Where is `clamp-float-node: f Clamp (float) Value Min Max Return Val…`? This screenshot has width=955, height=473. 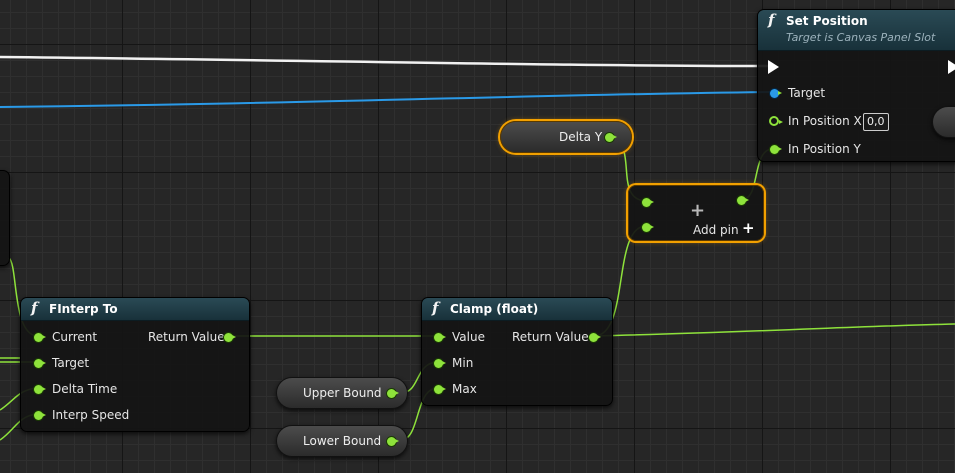
clamp-float-node: f Clamp (float) Value Min Max Return Val… is located at coordinates (517, 351).